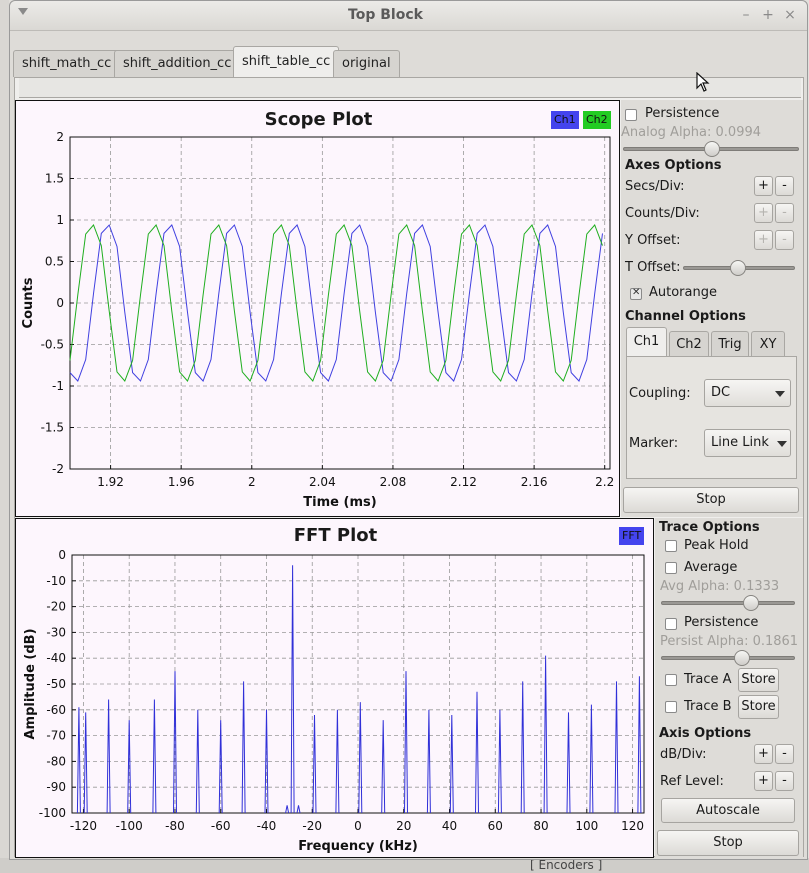 Image resolution: width=809 pixels, height=873 pixels. Describe the element at coordinates (28, 302) in the screenshot. I see `y-axis-label: Counts` at that location.